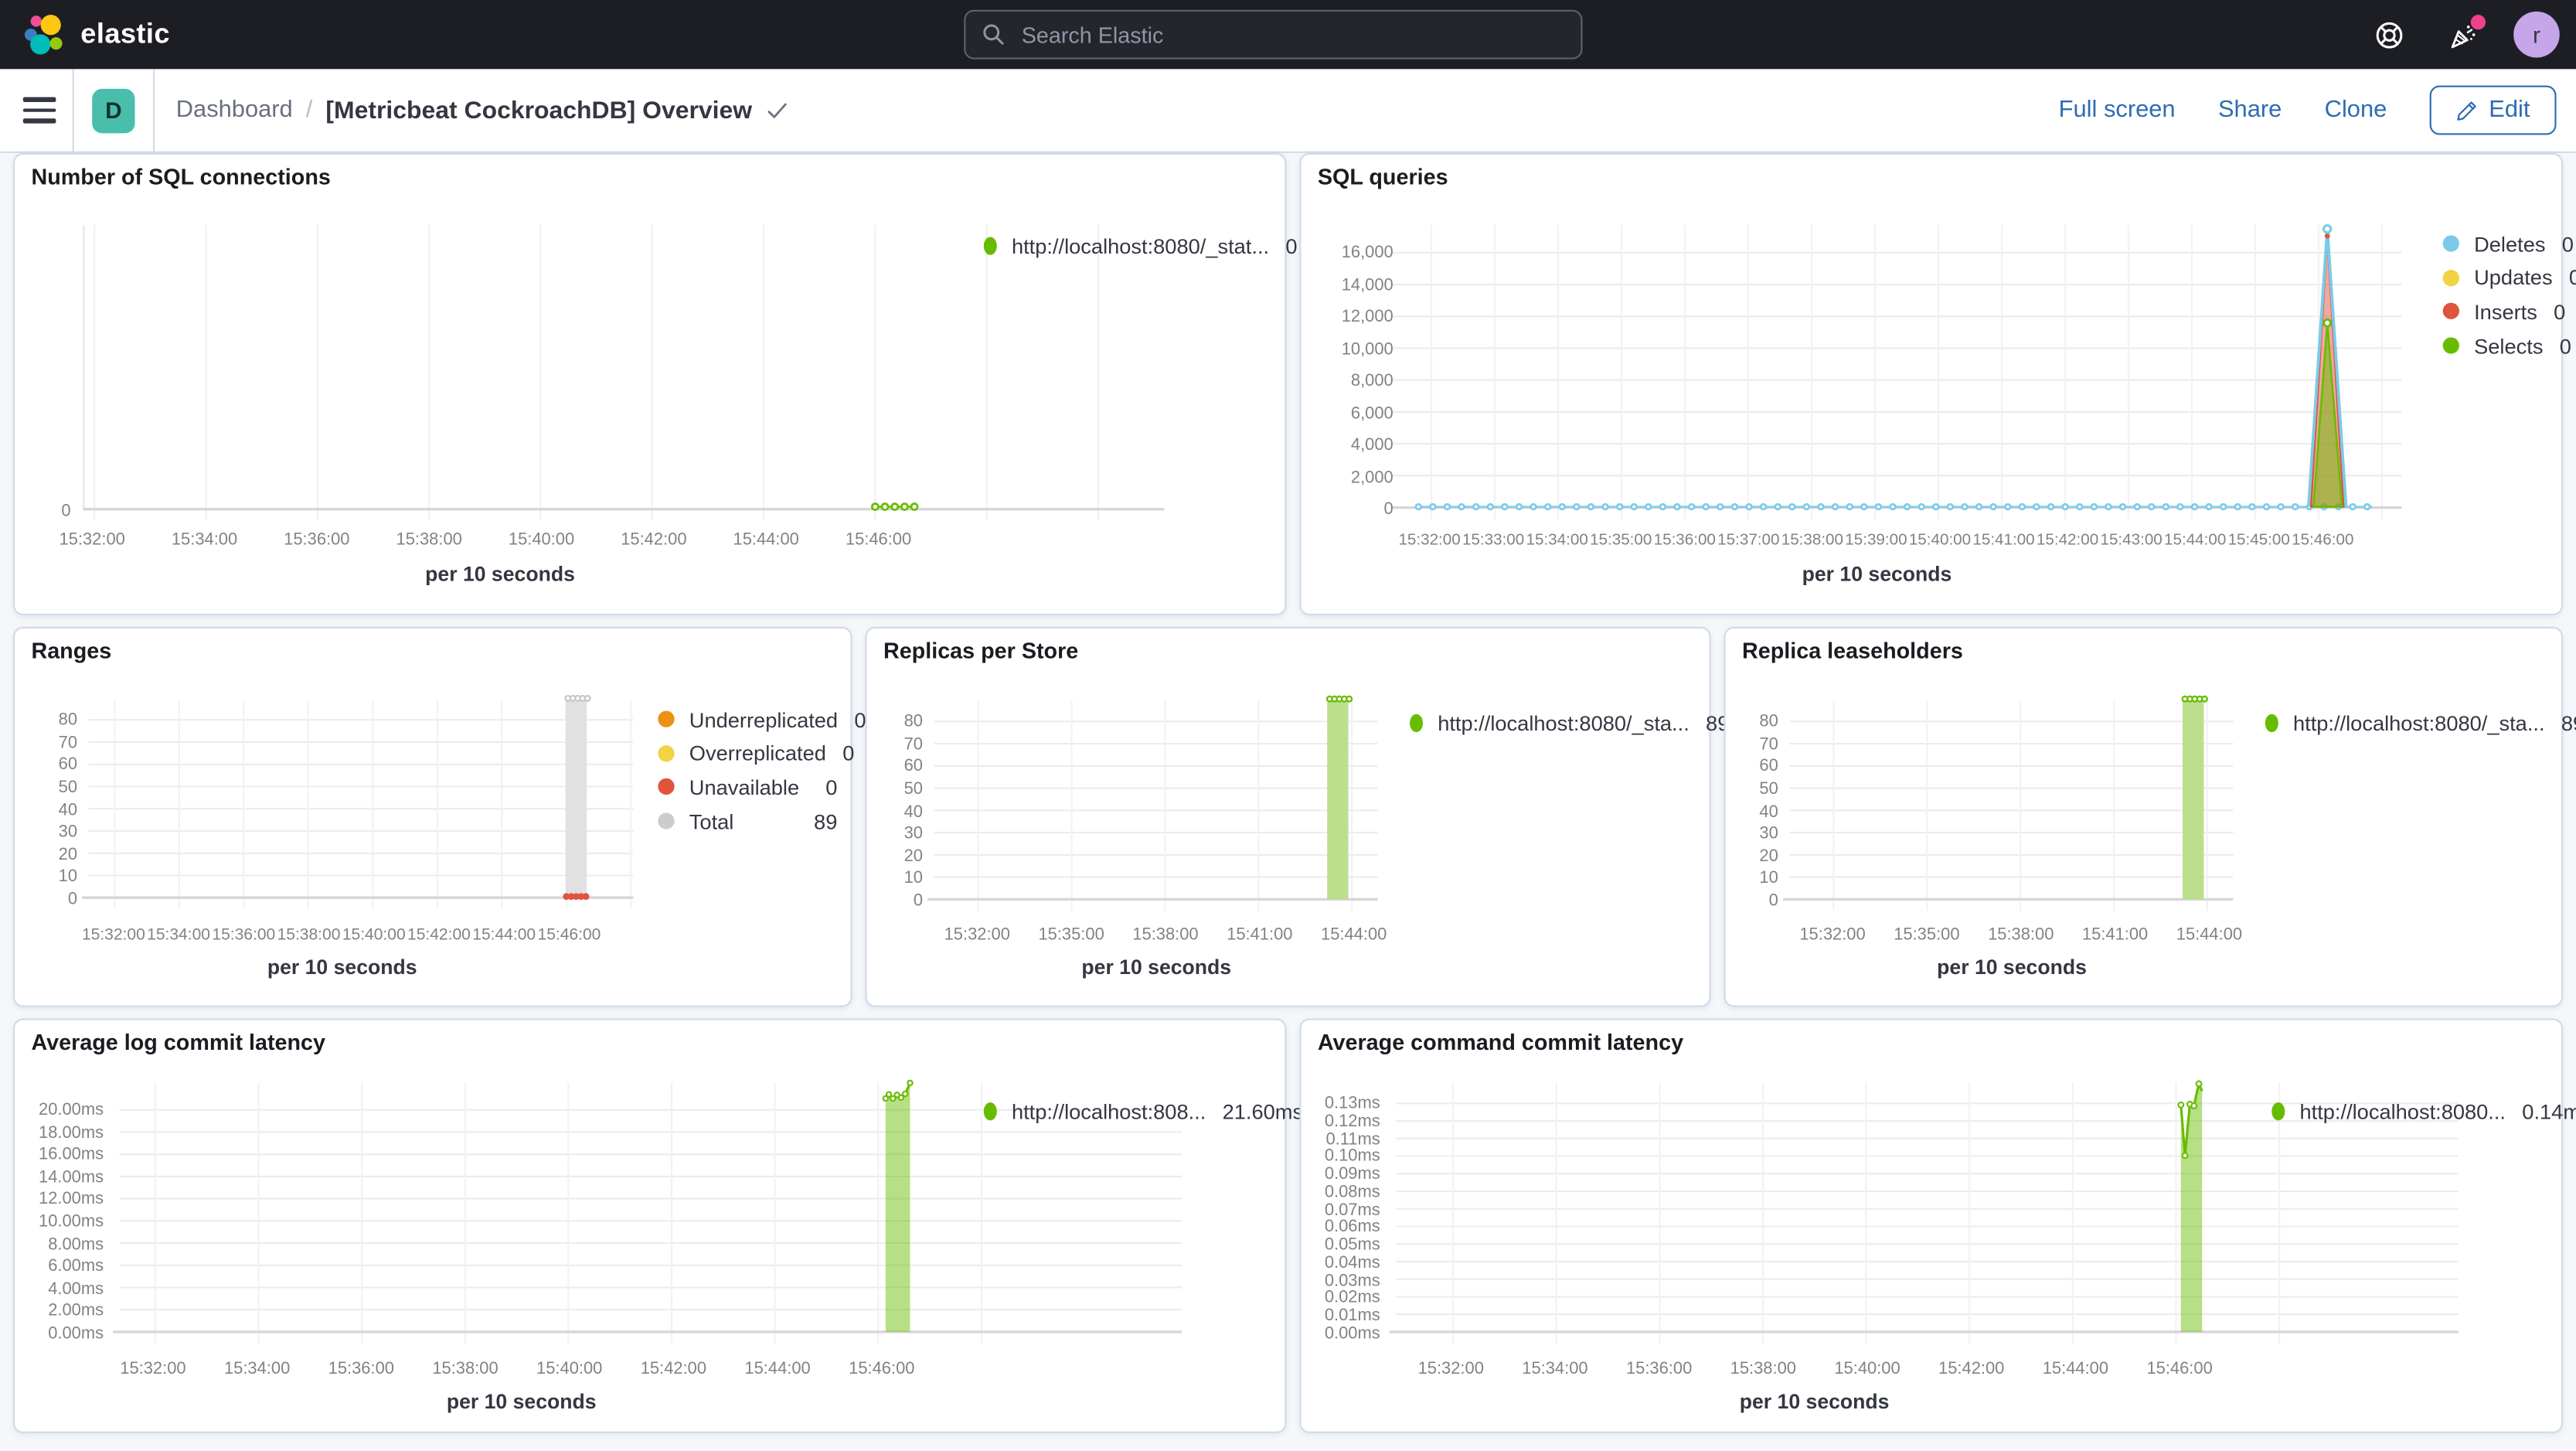 The image size is (2576, 1451). I want to click on x-tick-label: 15:33:00, so click(1493, 540).